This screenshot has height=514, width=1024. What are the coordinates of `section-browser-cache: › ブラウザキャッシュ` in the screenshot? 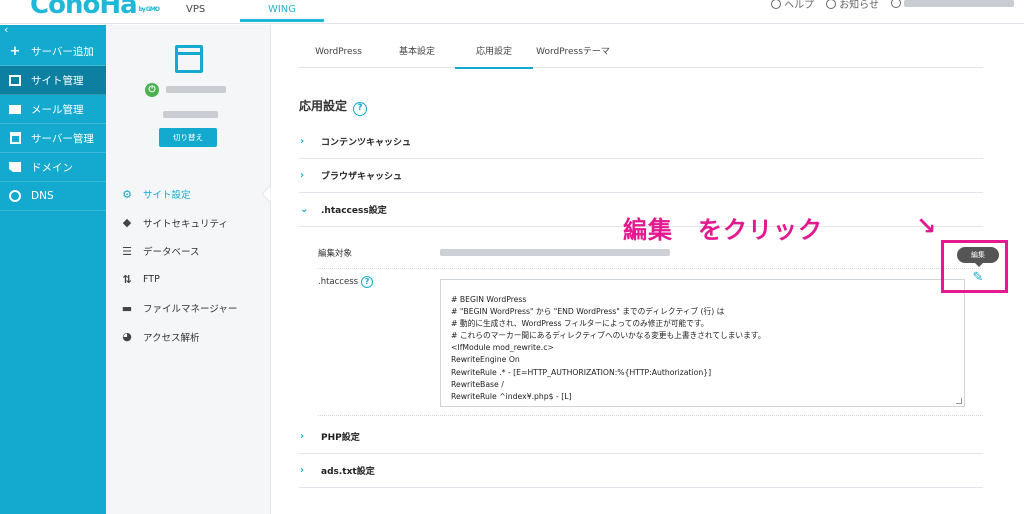 It's located at (641, 176).